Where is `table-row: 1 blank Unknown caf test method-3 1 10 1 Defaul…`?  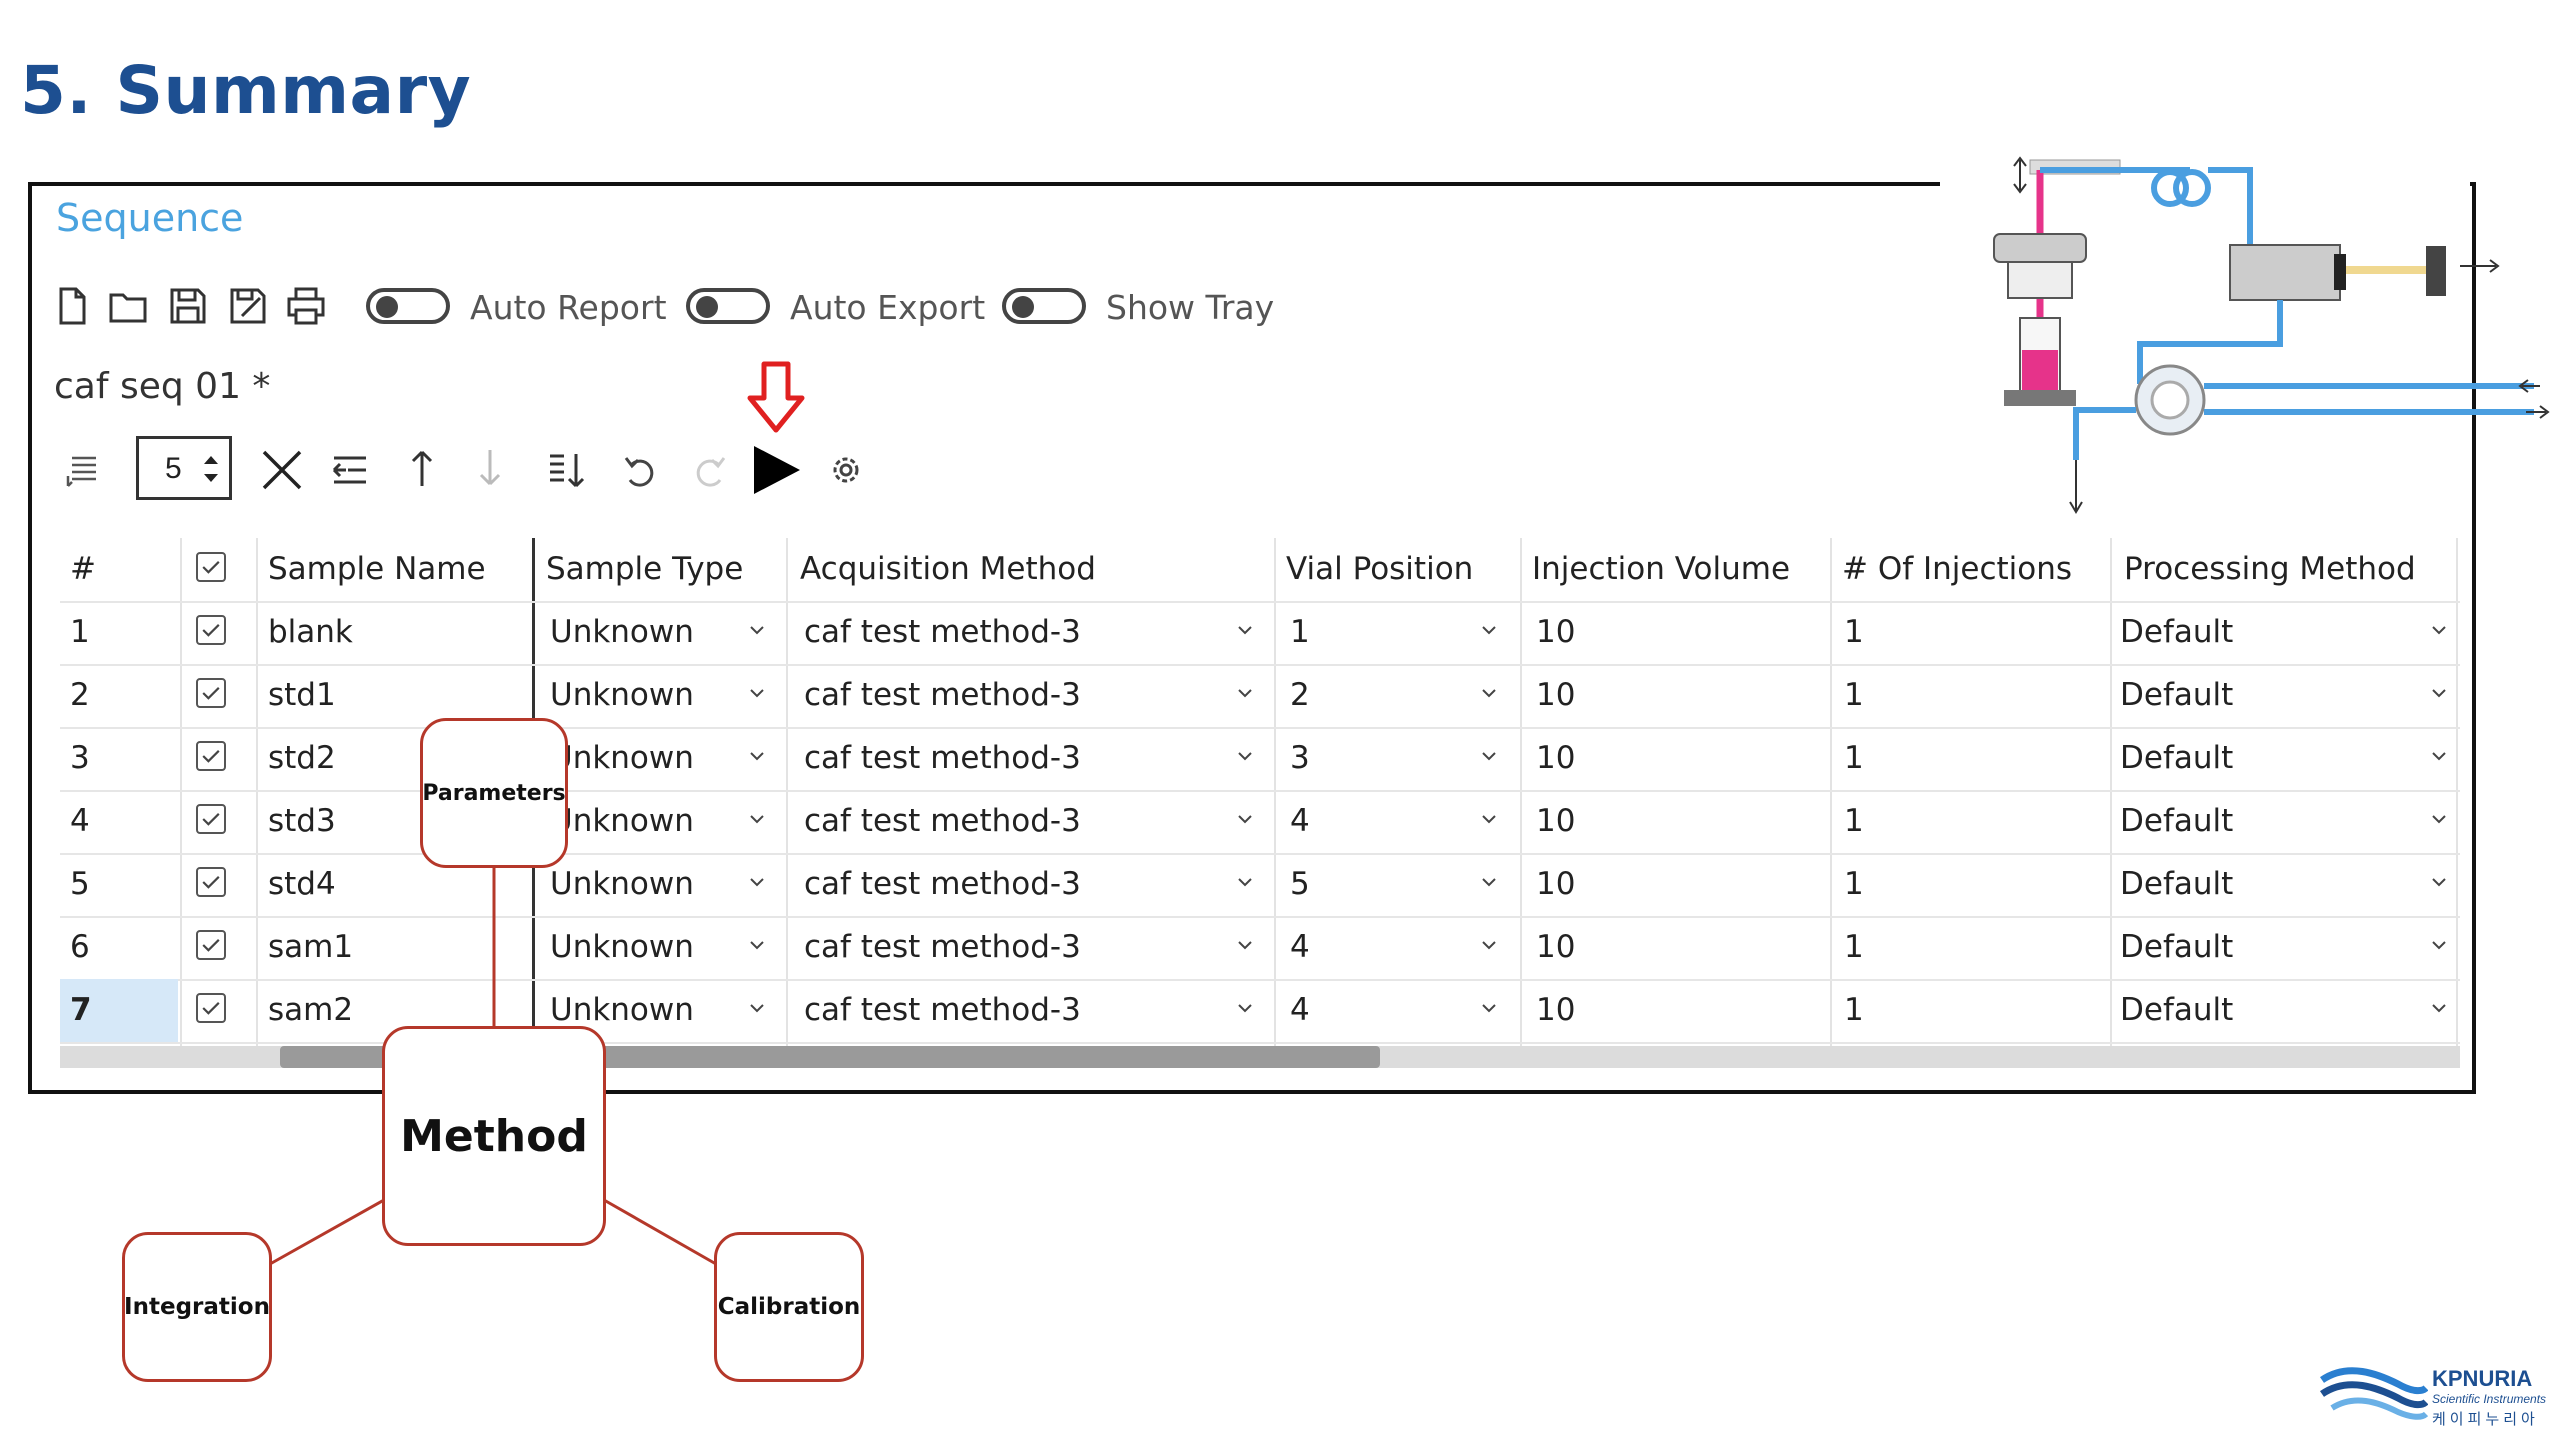 table-row: 1 blank Unknown caf test method-3 1 10 1 Defaul… is located at coordinates (1260, 633).